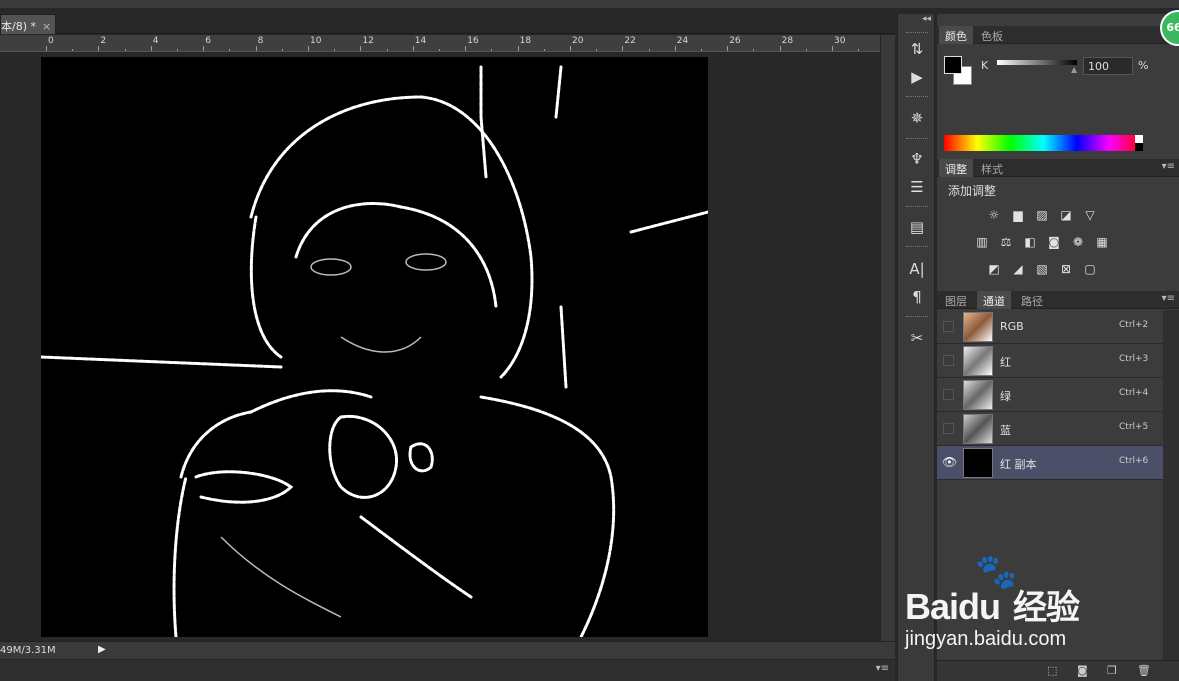  Describe the element at coordinates (917, 227) in the screenshot. I see `clone-source-icon: ▤` at that location.